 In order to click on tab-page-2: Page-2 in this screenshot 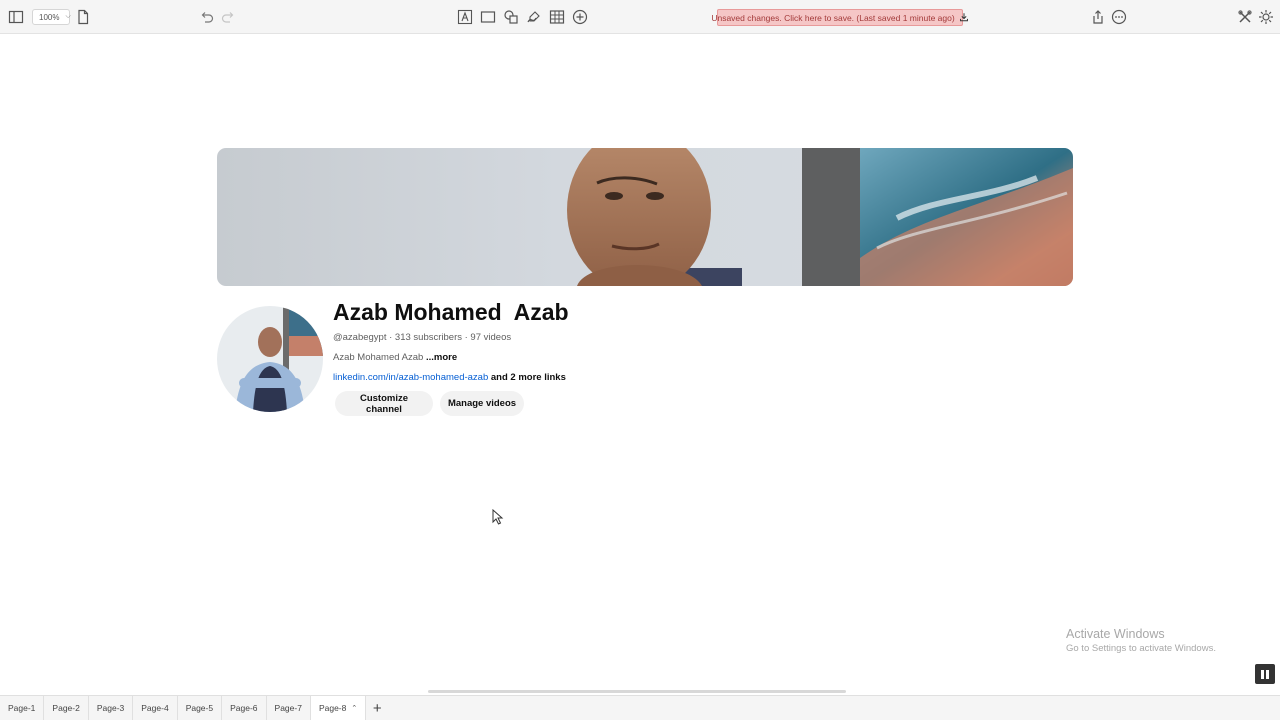, I will do `click(66, 708)`.